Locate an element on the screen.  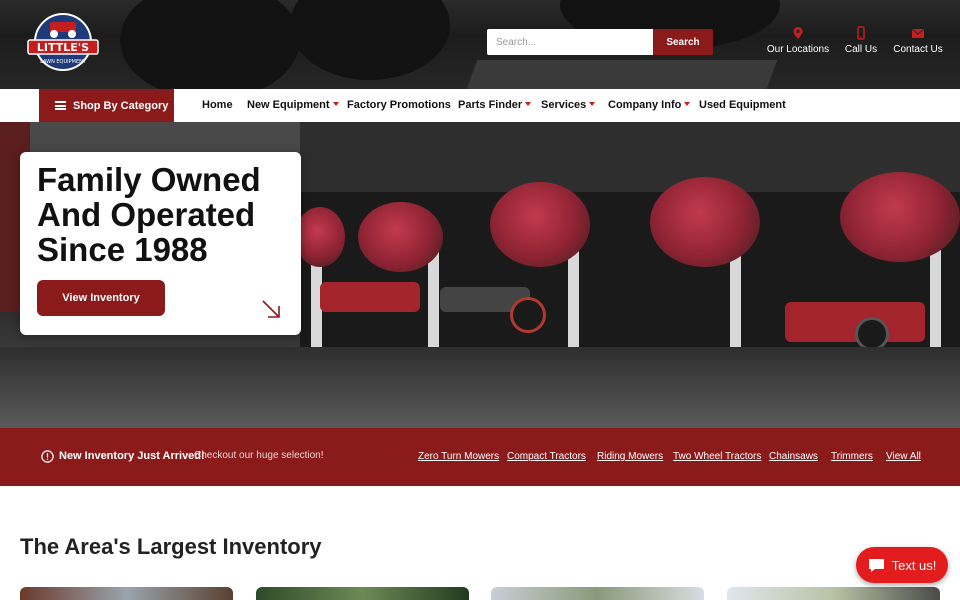
link-riding-mowers: Riding Mowers is located at coordinates (630, 456).